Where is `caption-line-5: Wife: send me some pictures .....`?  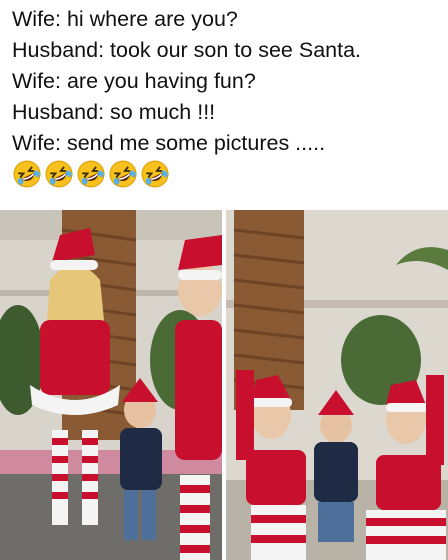
caption-line-5: Wife: send me some pictures ..... is located at coordinates (169, 143).